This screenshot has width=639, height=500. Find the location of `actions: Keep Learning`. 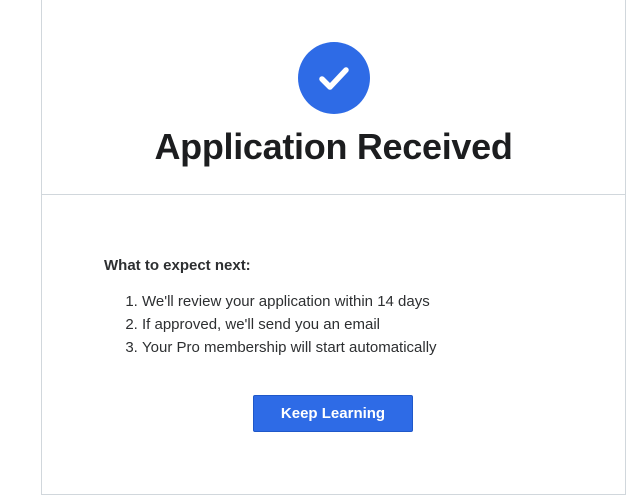

actions: Keep Learning is located at coordinates (333, 413).